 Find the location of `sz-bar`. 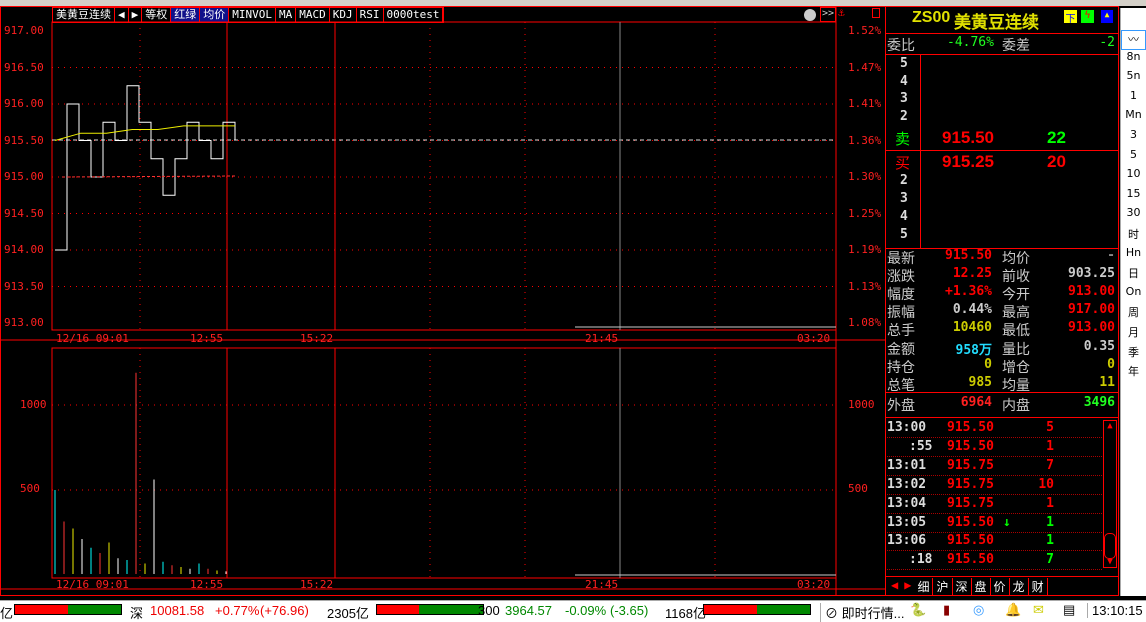

sz-bar is located at coordinates (430, 609).